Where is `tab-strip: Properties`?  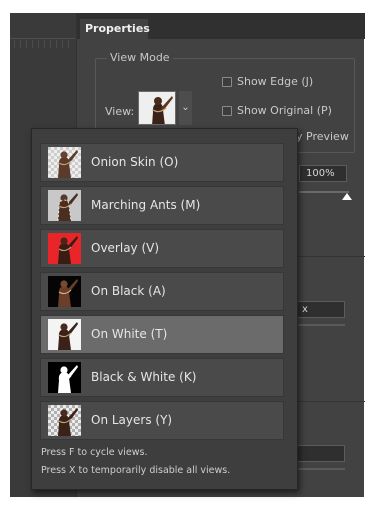 tab-strip: Properties is located at coordinates (221, 26).